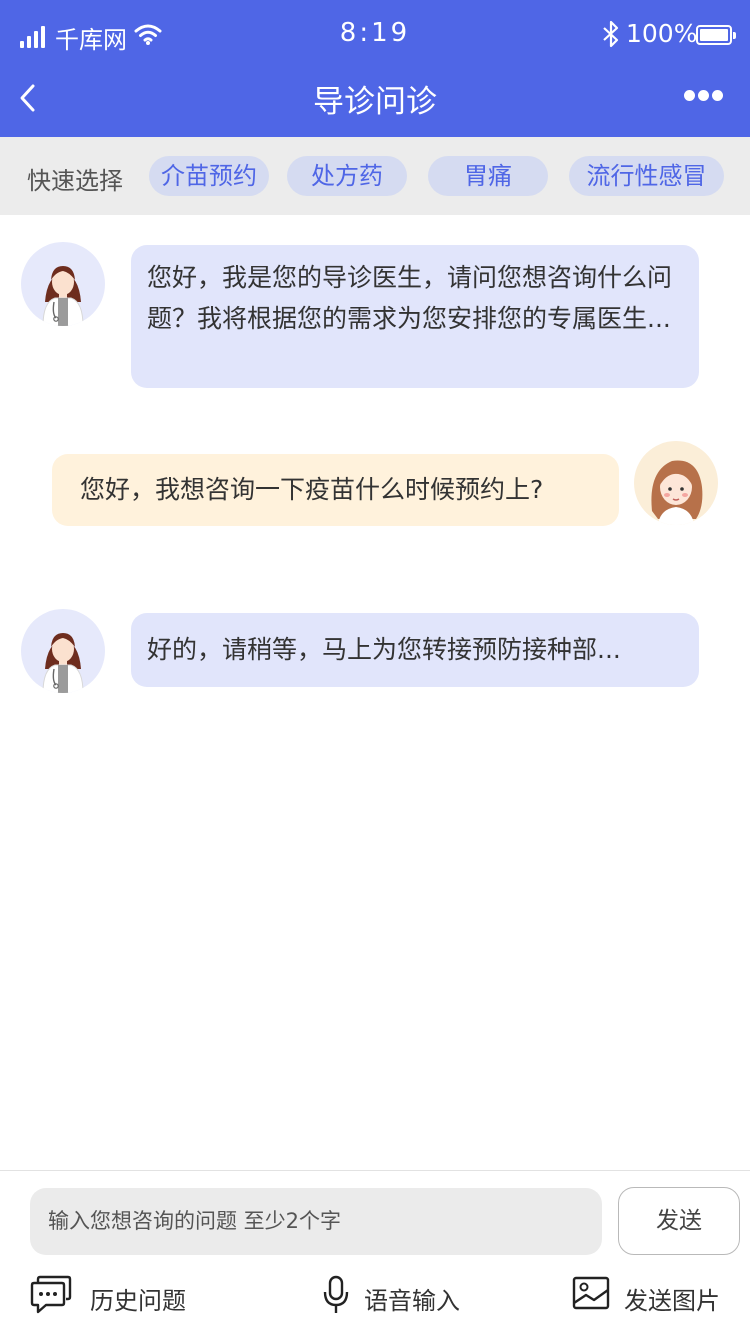 The image size is (750, 1334). What do you see at coordinates (662, 33) in the screenshot?
I see `battery-percent: 100%` at bounding box center [662, 33].